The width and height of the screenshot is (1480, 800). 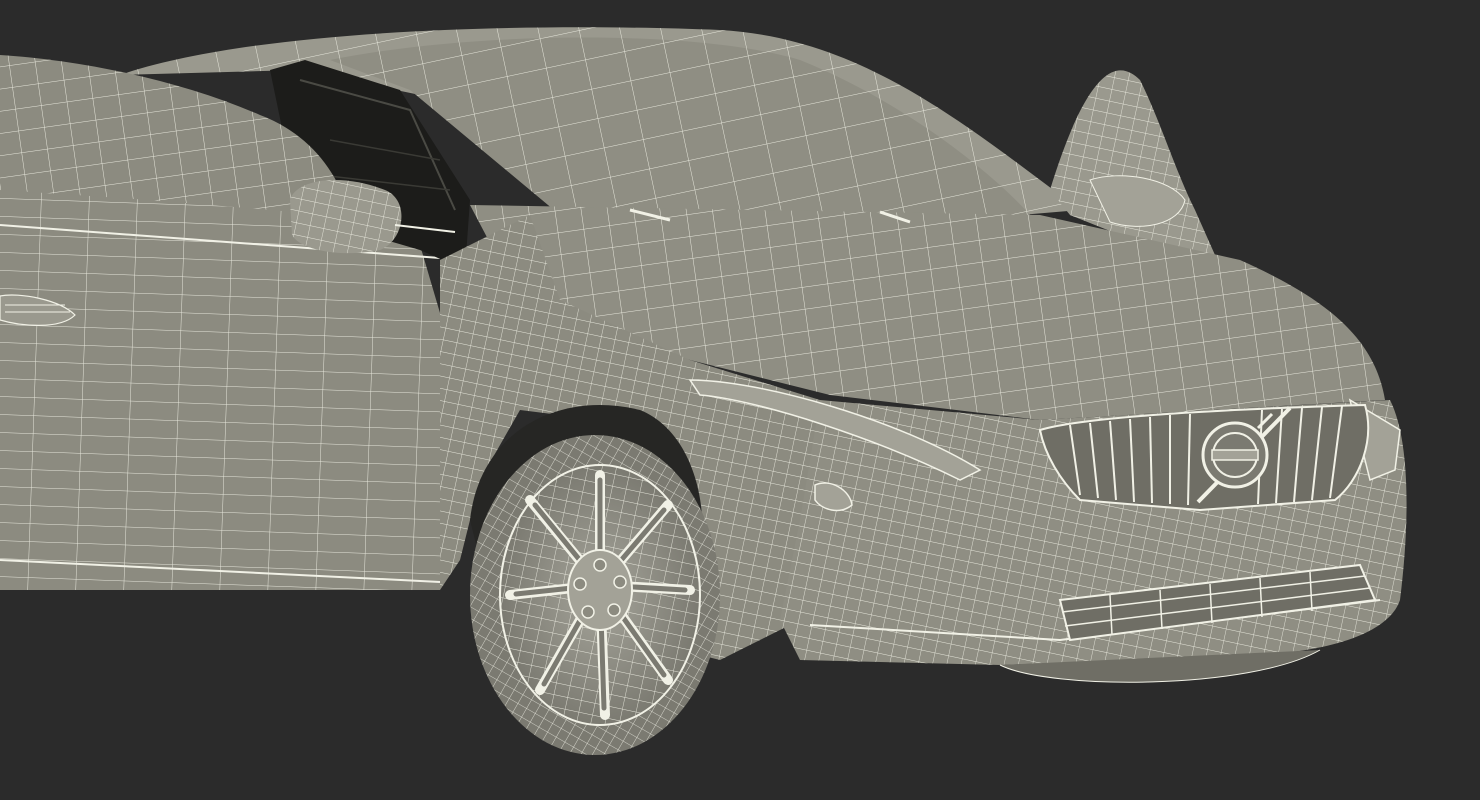 I want to click on wheel-hub, so click(x=600, y=590).